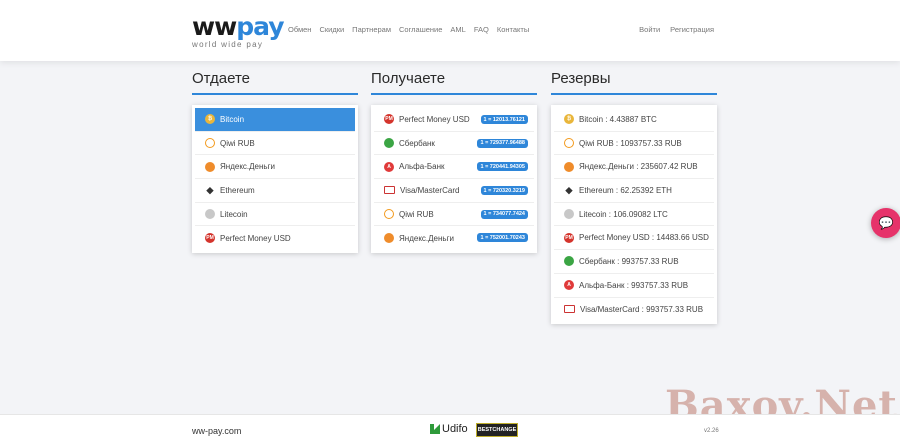 The height and width of the screenshot is (445, 900). Describe the element at coordinates (454, 144) in the screenshot. I see `get-item-sberbank: Сбербанк 1 = 729377.96488` at that location.